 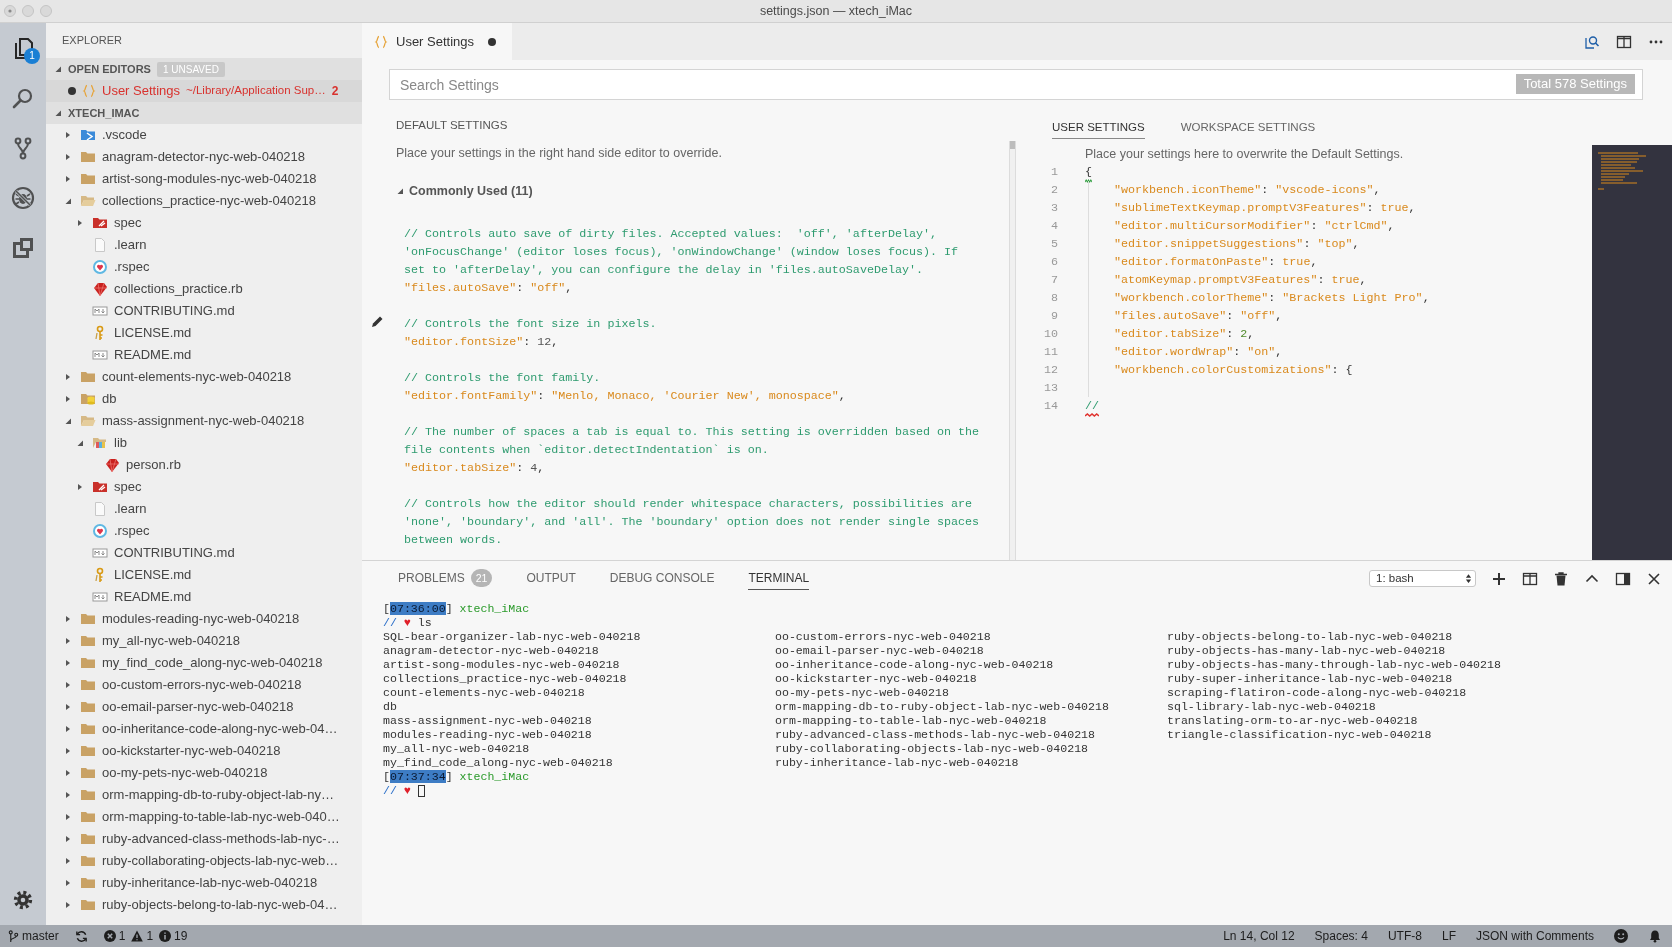 What do you see at coordinates (204, 707) in the screenshot?
I see `folder-item: oo-email-parser-nyc-web-040218` at bounding box center [204, 707].